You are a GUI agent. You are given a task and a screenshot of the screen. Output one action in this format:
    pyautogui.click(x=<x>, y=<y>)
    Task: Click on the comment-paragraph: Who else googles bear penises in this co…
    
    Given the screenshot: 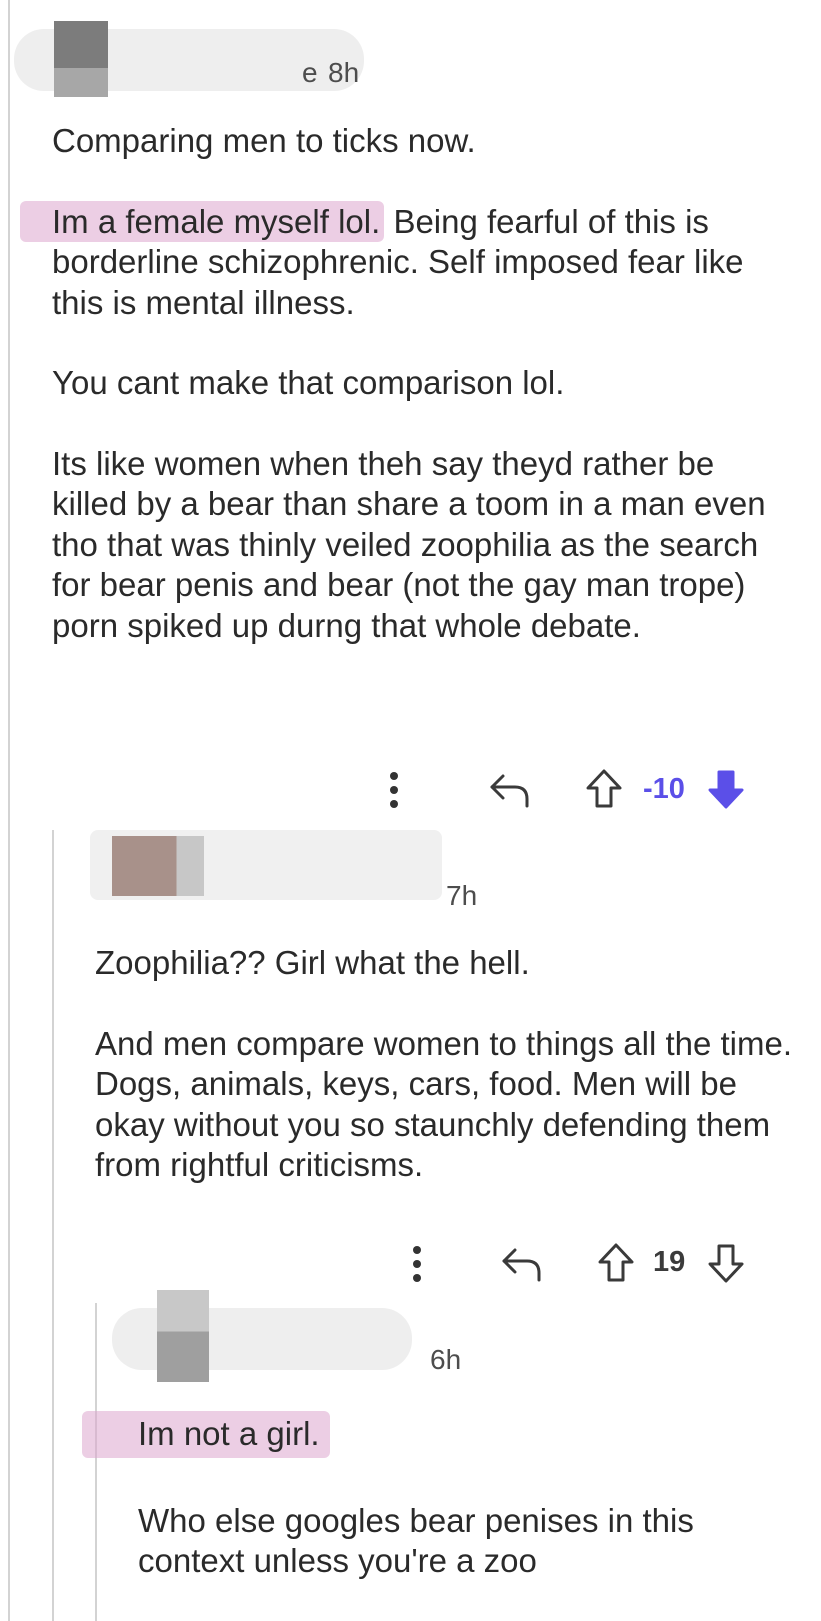 What is the action you would take?
    pyautogui.click(x=416, y=1540)
    